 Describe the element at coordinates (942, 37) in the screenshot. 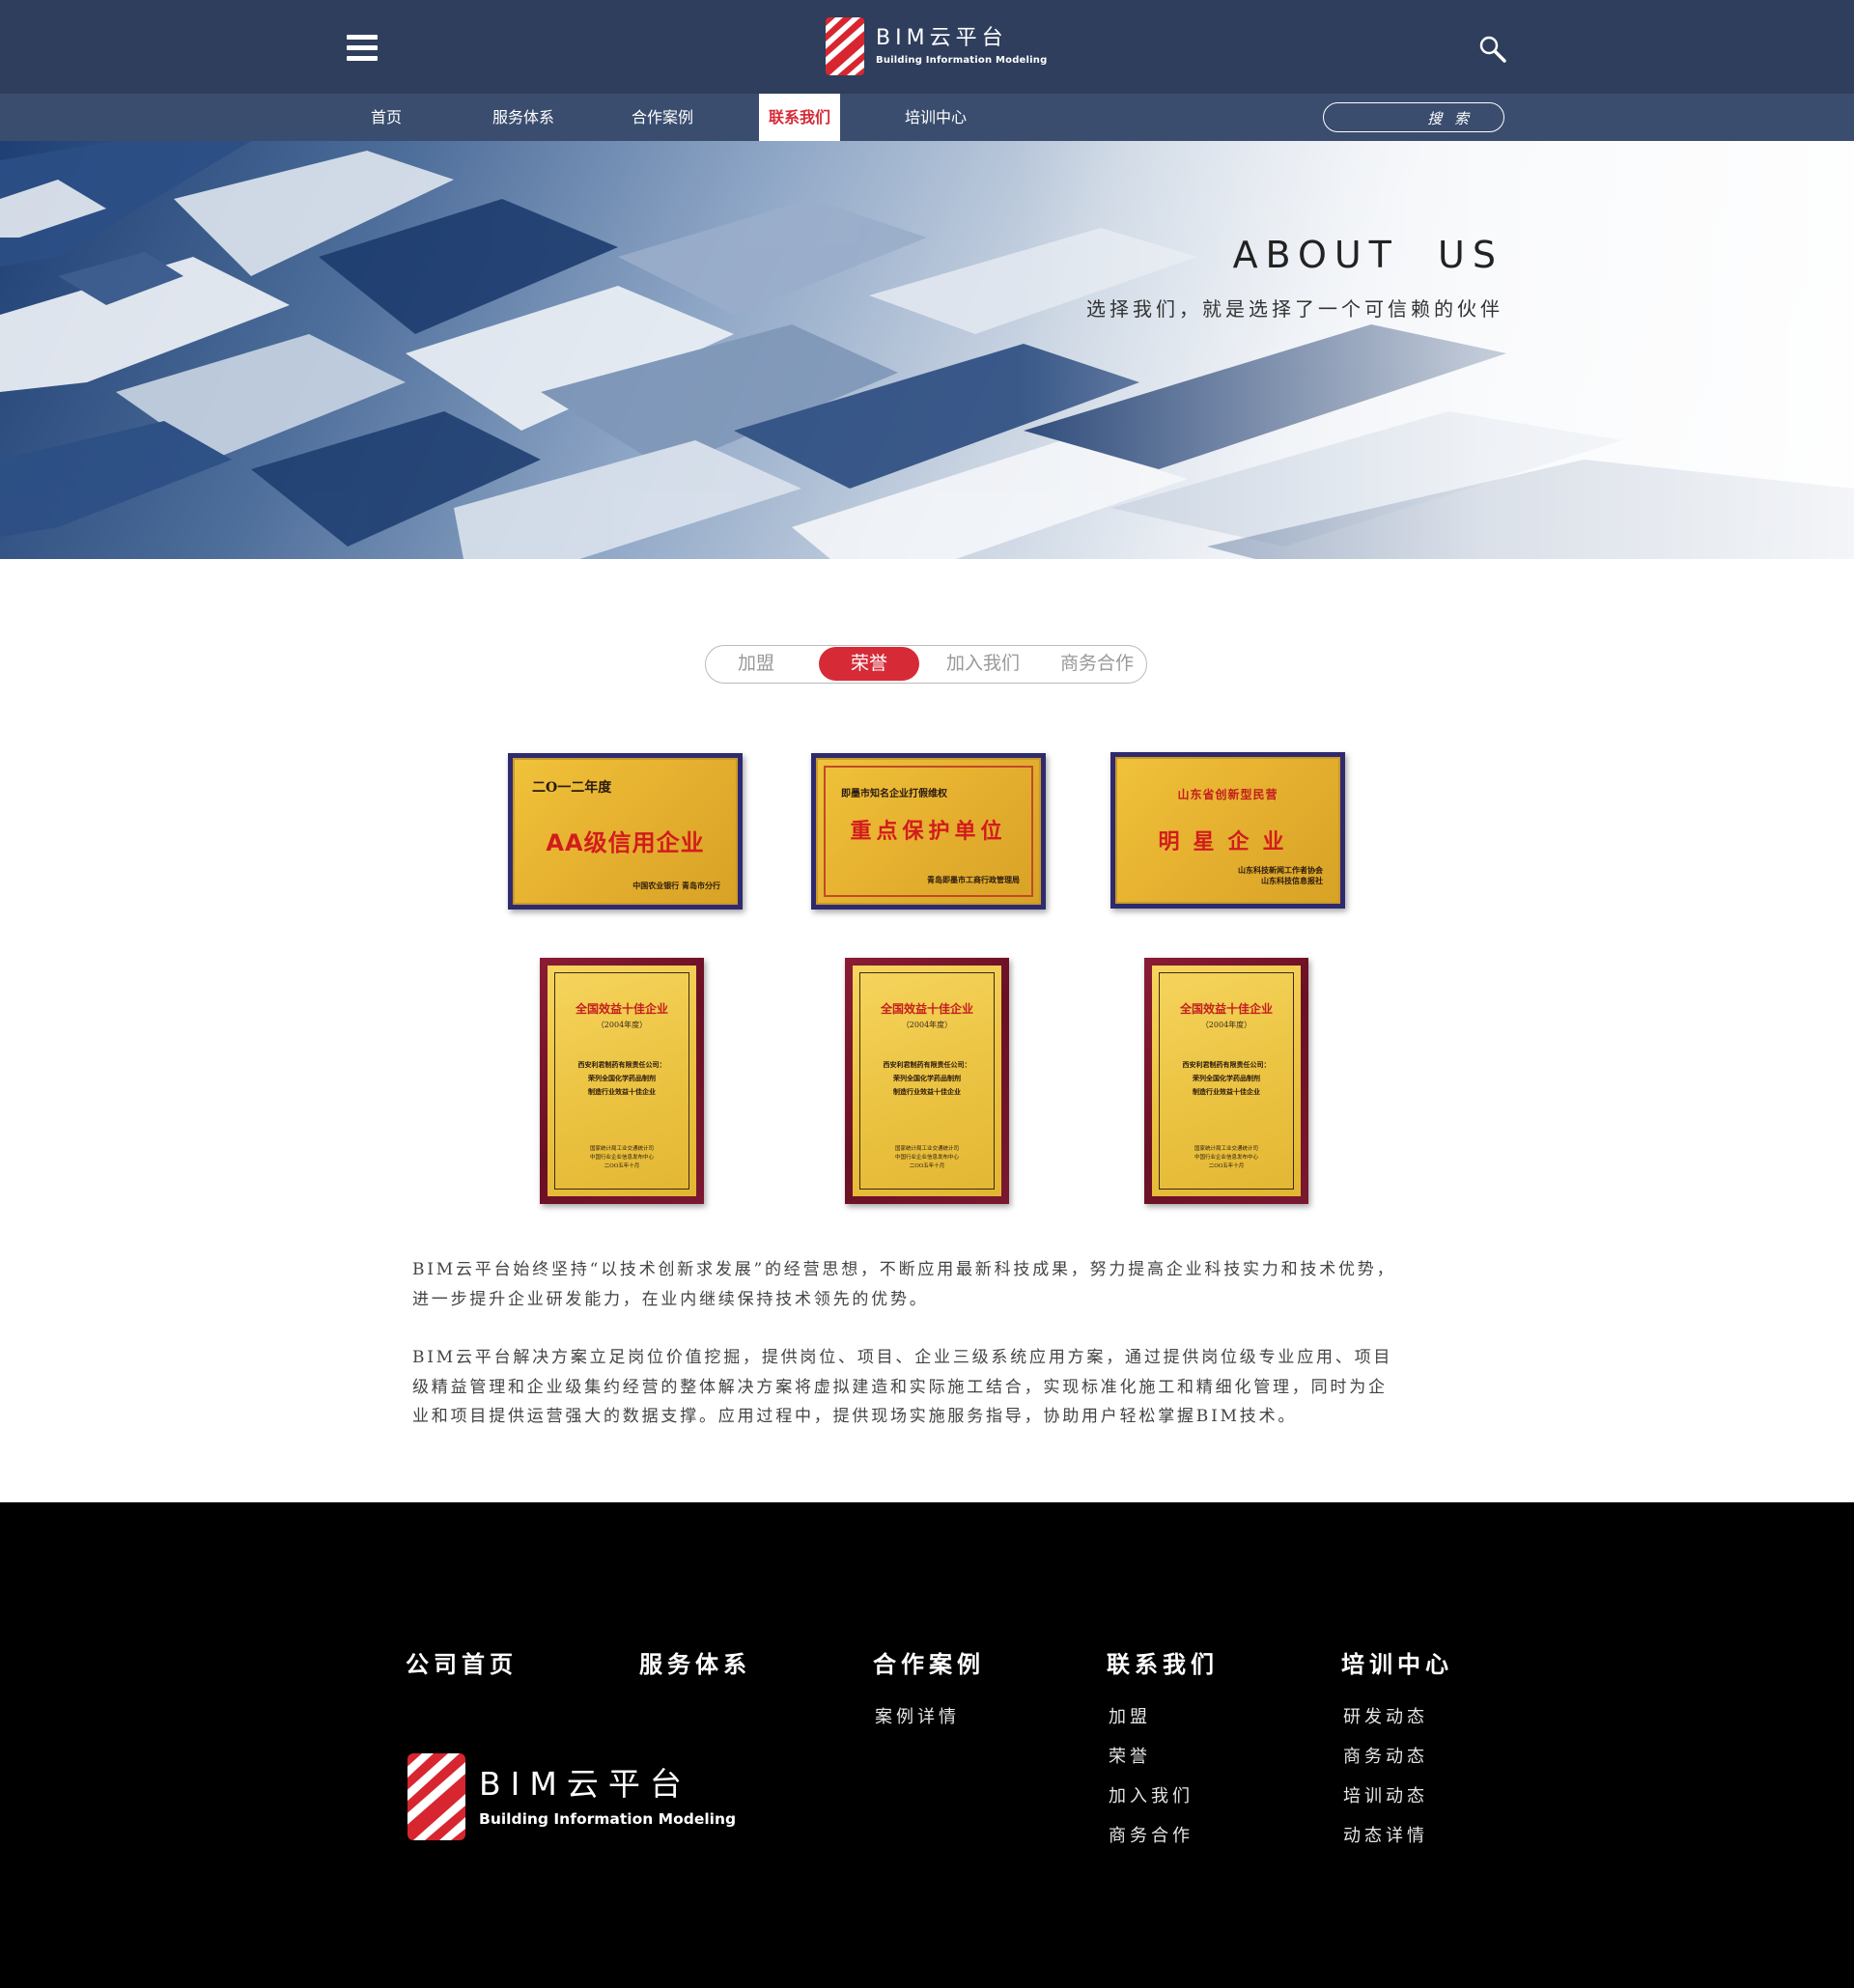

I see `logo-title: BIM云平台` at that location.